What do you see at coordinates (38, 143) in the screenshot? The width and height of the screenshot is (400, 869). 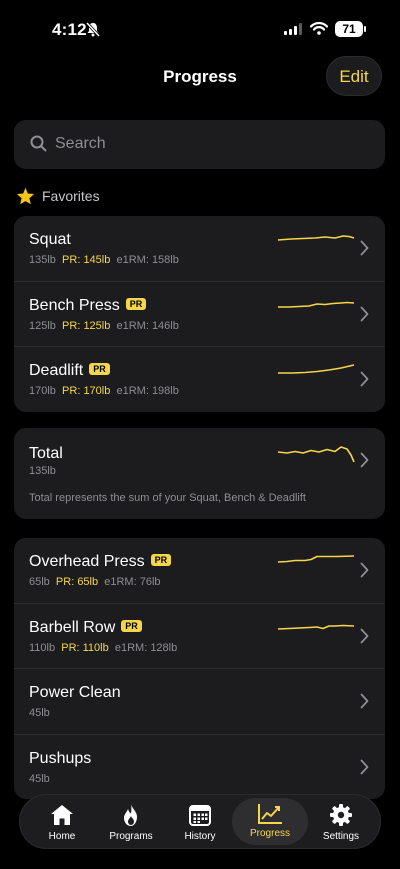 I see `search-icon` at bounding box center [38, 143].